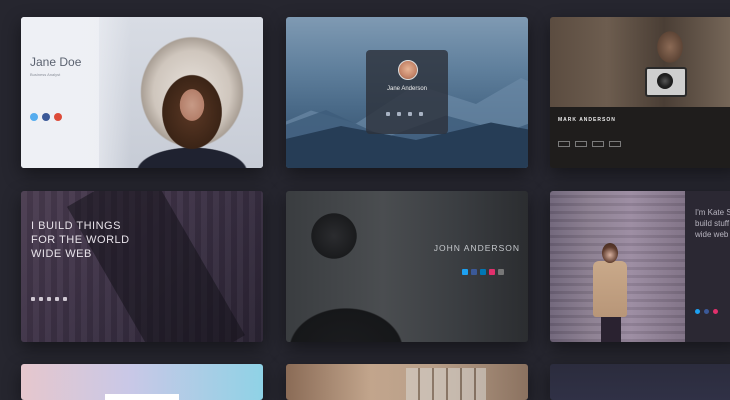 This screenshot has height=400, width=730. Describe the element at coordinates (611, 329) in the screenshot. I see `person-legs` at that location.